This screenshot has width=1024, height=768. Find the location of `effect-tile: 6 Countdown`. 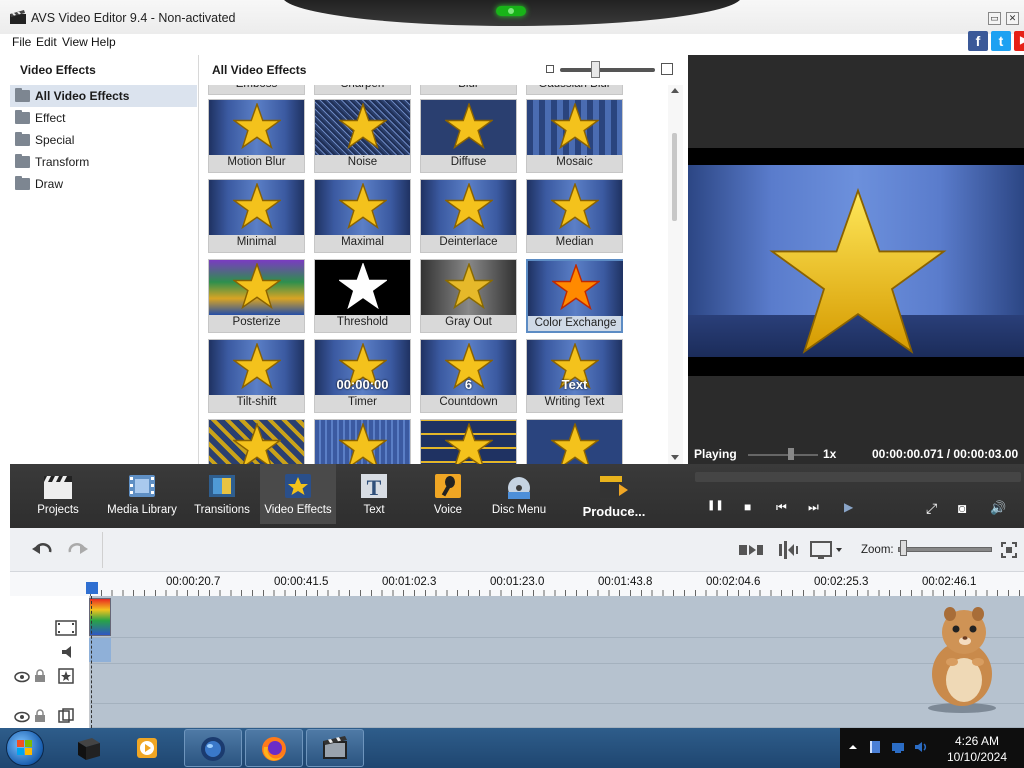

effect-tile: 6 Countdown is located at coordinates (468, 376).